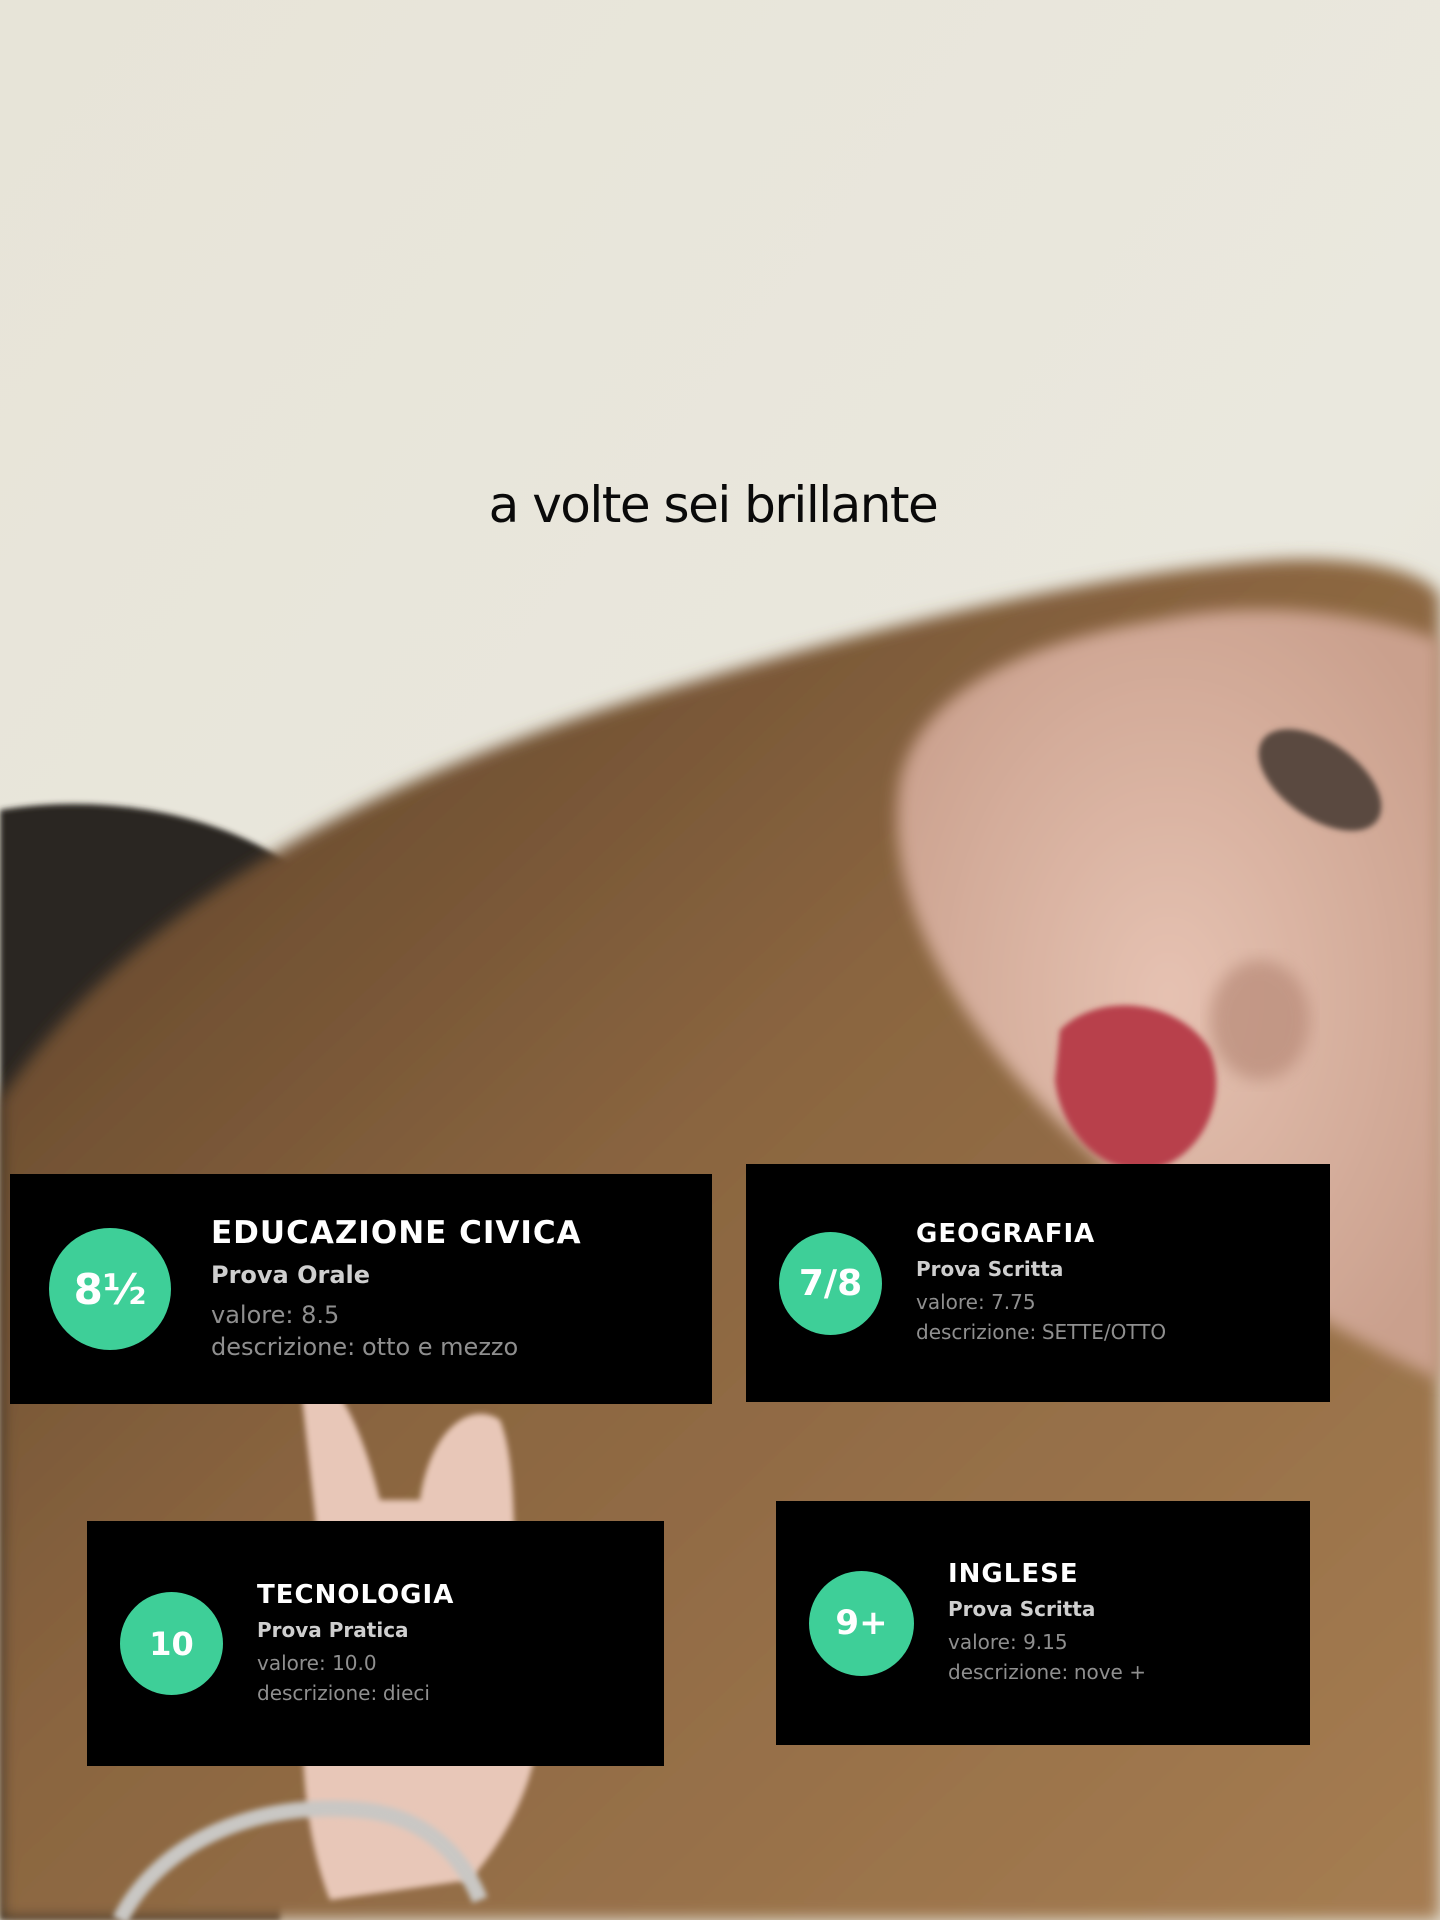  I want to click on description-text: otto e mezzo, so click(440, 1347).